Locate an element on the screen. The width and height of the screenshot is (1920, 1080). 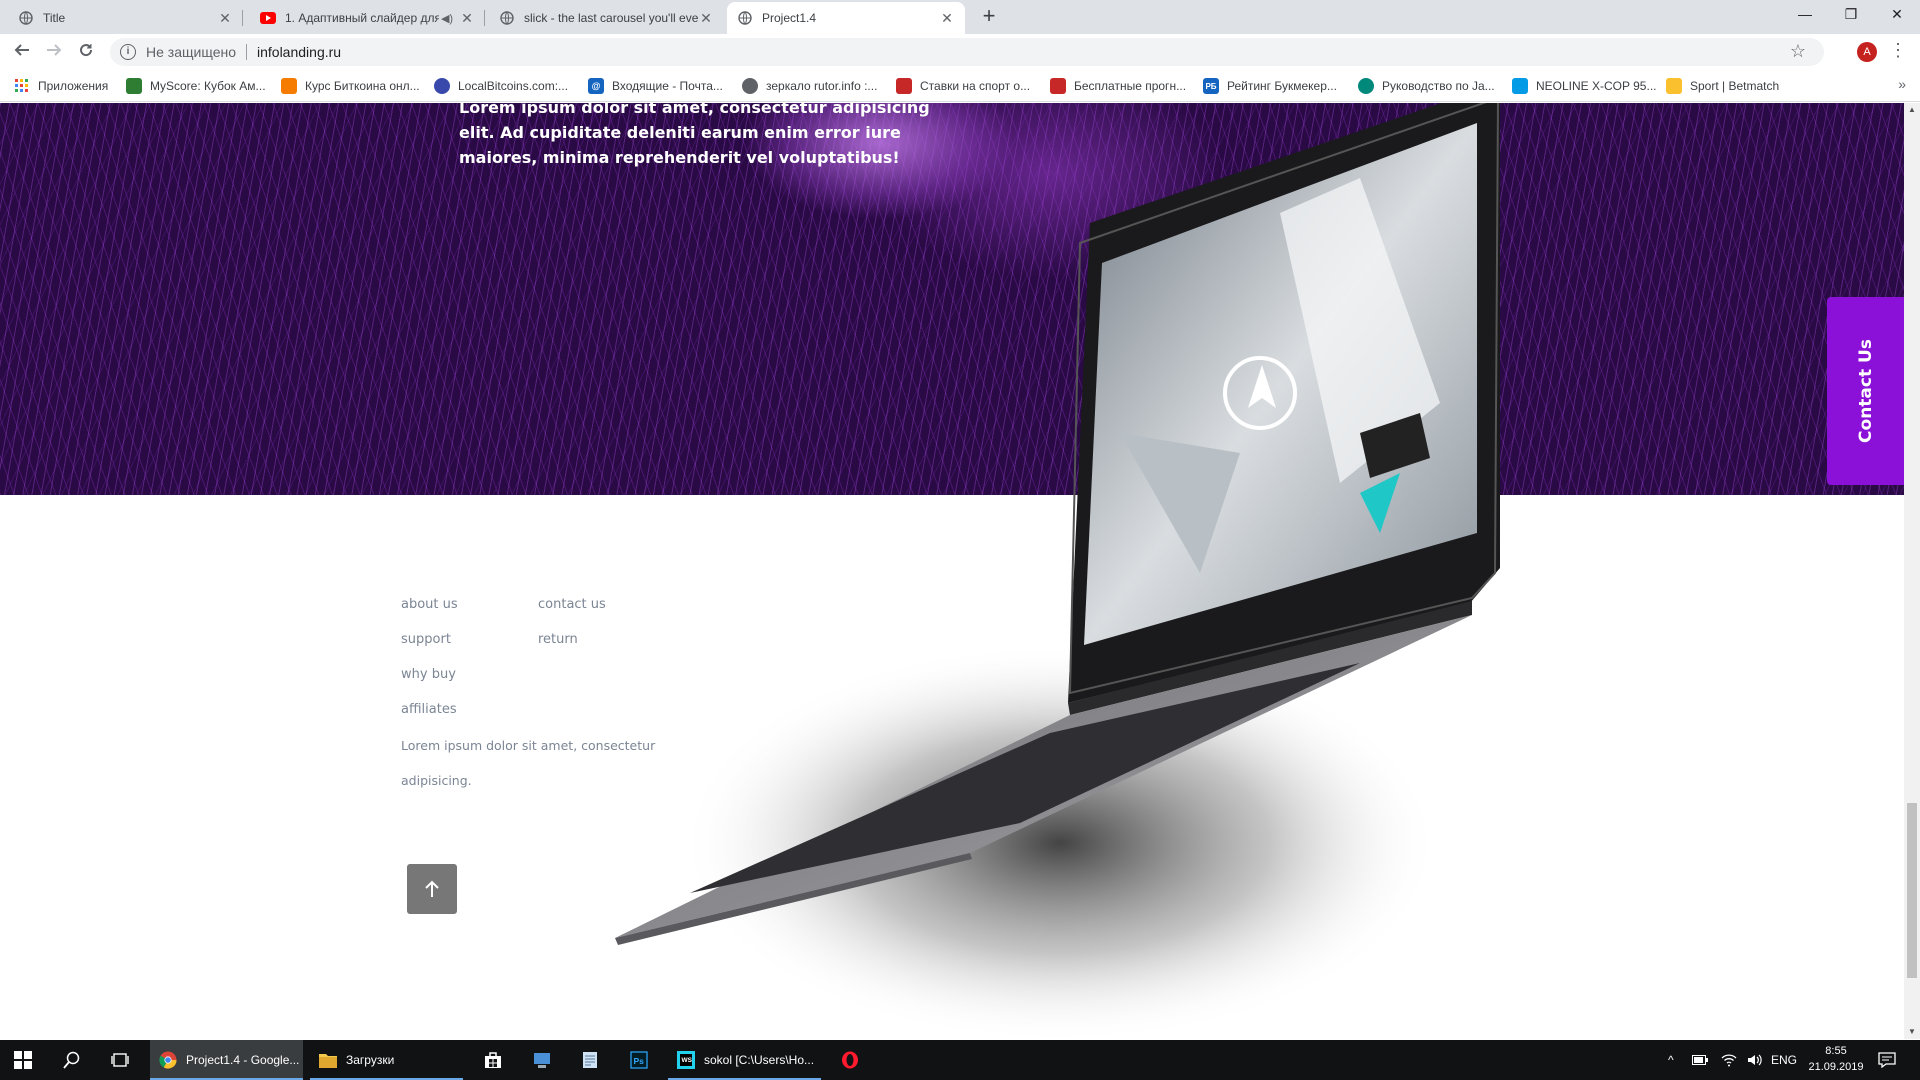
restore-button: ❐ is located at coordinates (1851, 15).